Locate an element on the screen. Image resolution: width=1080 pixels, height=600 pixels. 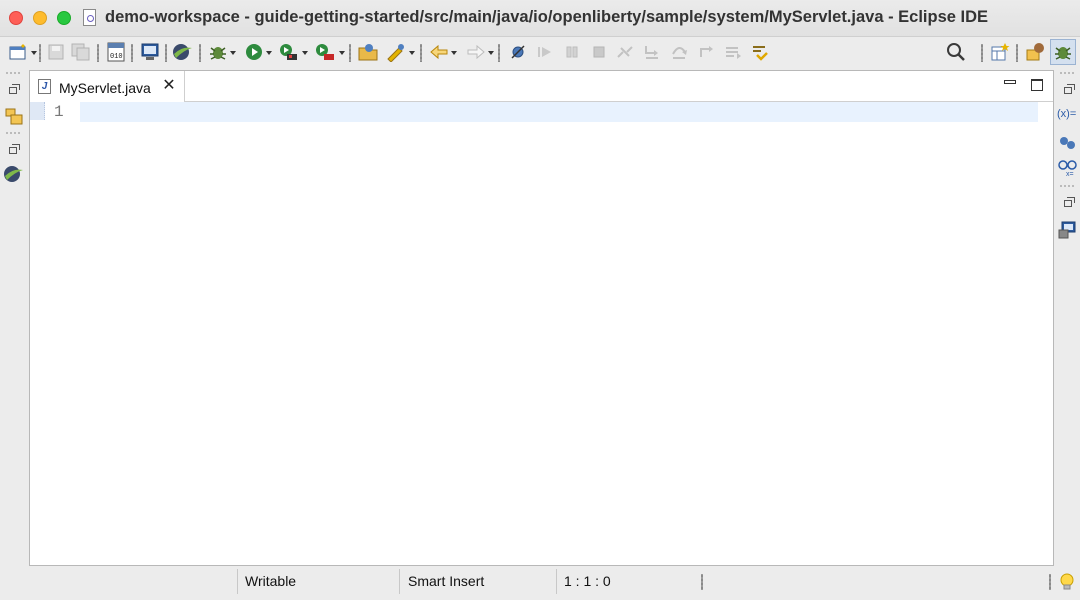
new-icon is located at coordinates (19, 52).